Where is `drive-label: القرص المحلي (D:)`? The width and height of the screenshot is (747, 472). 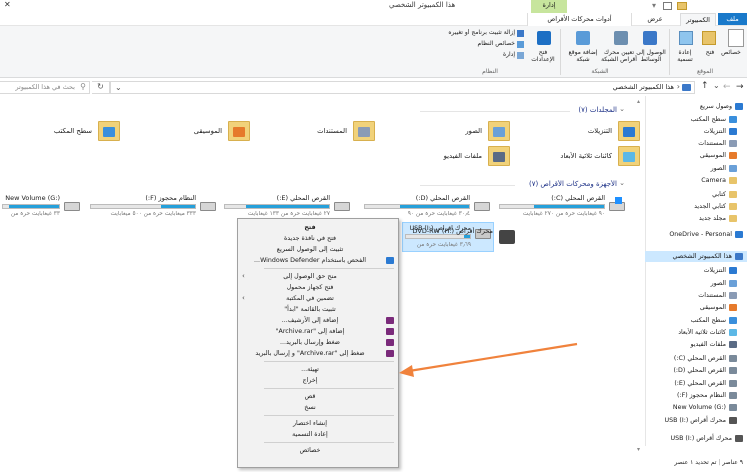 drive-label: القرص المحلي (D:) is located at coordinates (442, 198).